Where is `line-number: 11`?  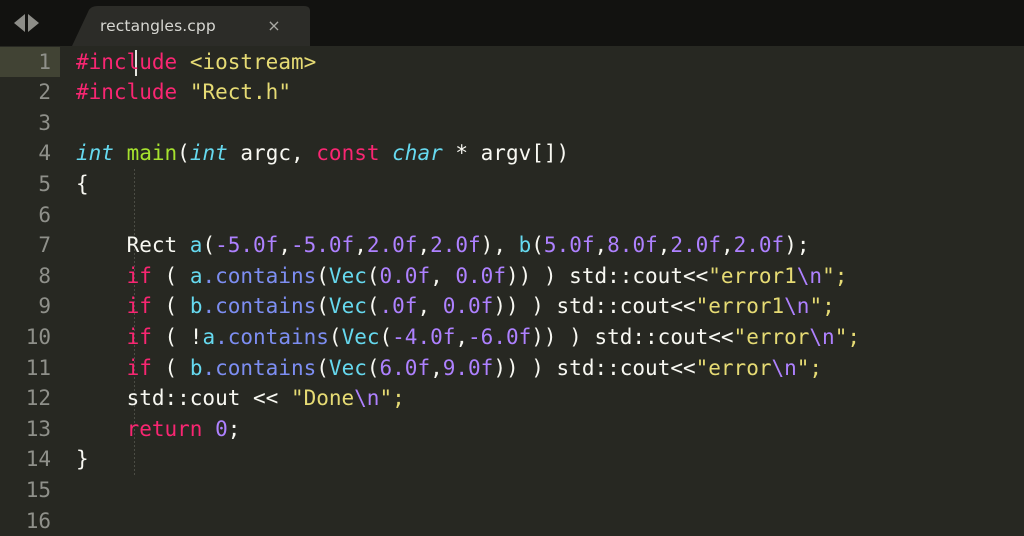 line-number: 11 is located at coordinates (38, 367).